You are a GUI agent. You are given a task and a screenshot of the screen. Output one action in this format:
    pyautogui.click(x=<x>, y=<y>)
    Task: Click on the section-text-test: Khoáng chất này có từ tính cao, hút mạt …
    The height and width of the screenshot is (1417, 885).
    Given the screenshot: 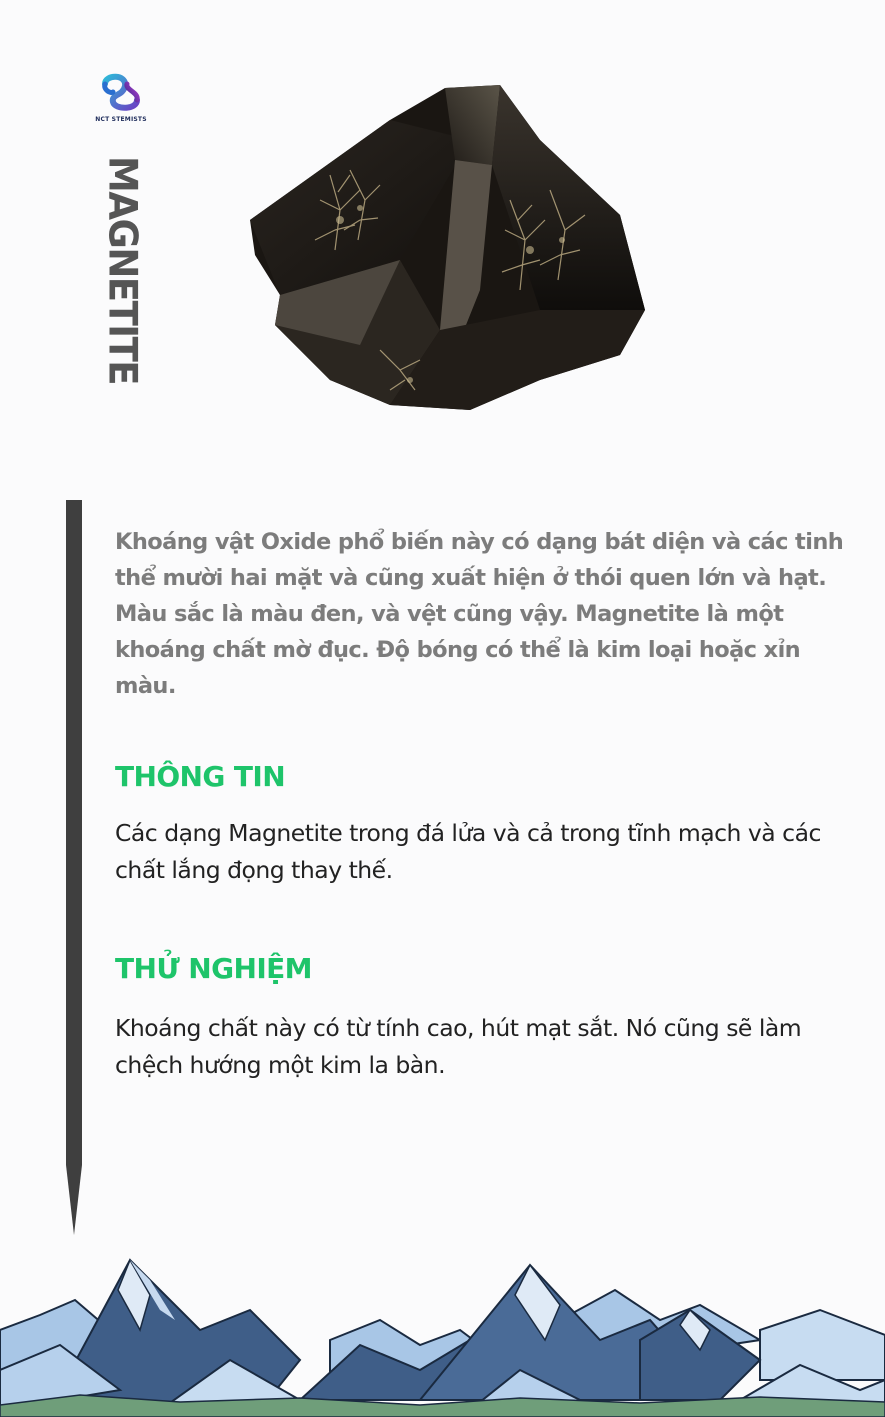 What is the action you would take?
    pyautogui.click(x=458, y=1046)
    